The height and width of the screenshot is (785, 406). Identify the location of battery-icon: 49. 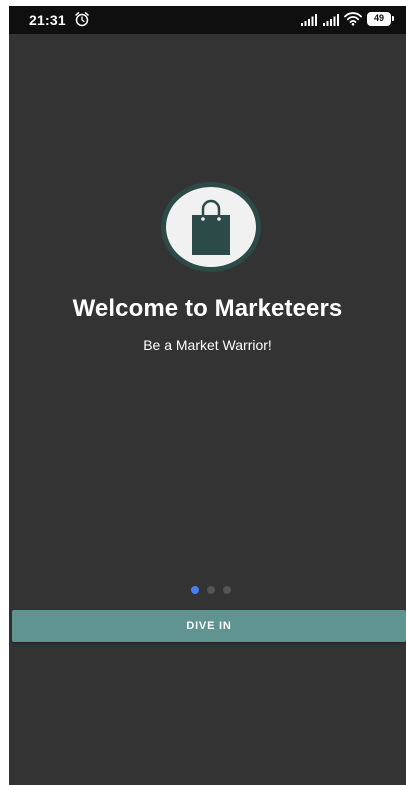
(380, 19).